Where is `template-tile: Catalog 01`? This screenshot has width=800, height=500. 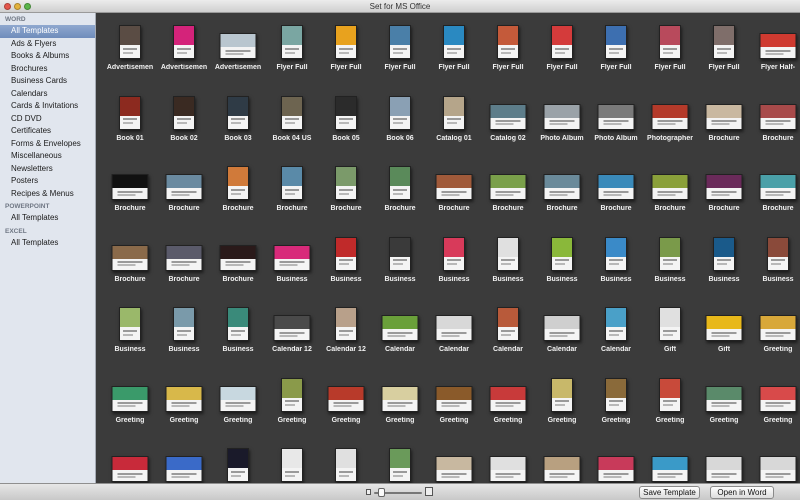
template-tile: Catalog 01 is located at coordinates (454, 124).